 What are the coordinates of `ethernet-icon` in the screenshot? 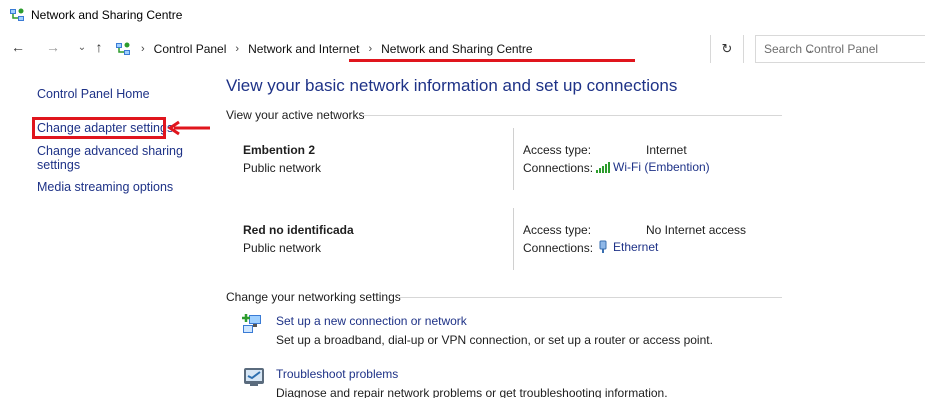 It's located at (603, 246).